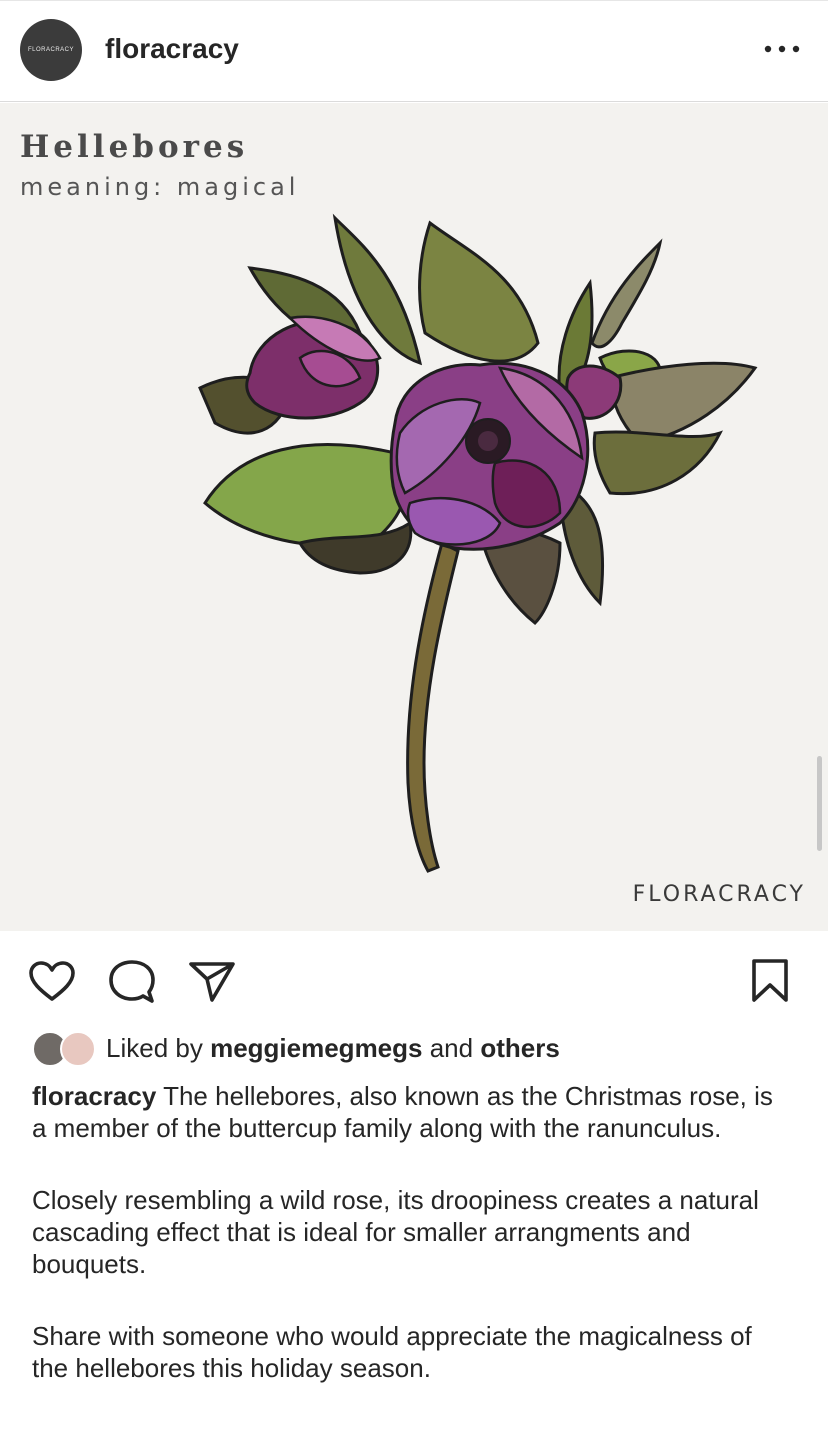 The image size is (828, 1436). I want to click on send-icon, so click(212, 982).